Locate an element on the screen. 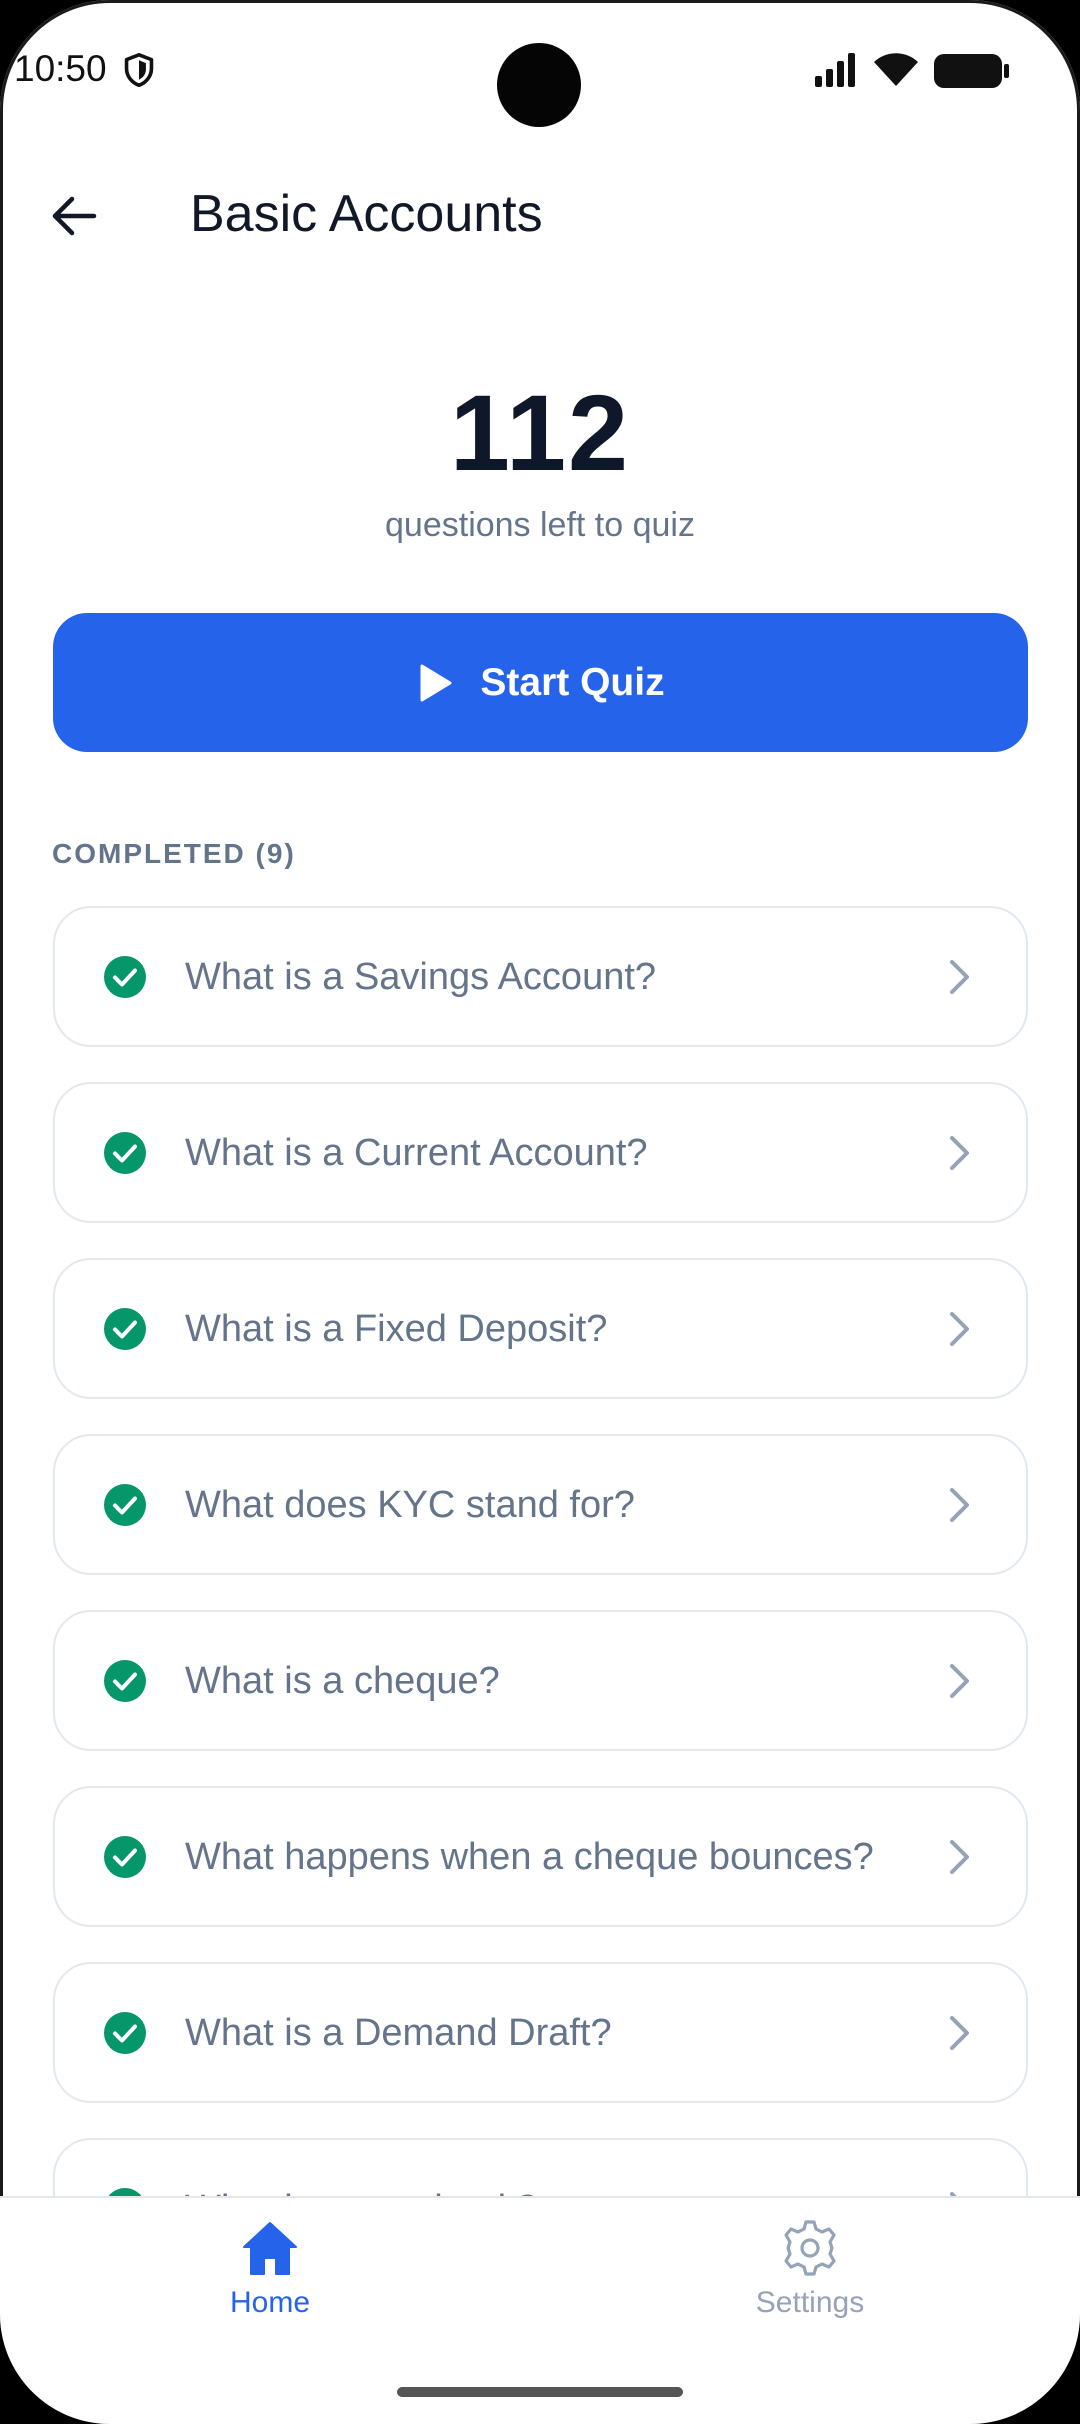  front-camera is located at coordinates (539, 85).